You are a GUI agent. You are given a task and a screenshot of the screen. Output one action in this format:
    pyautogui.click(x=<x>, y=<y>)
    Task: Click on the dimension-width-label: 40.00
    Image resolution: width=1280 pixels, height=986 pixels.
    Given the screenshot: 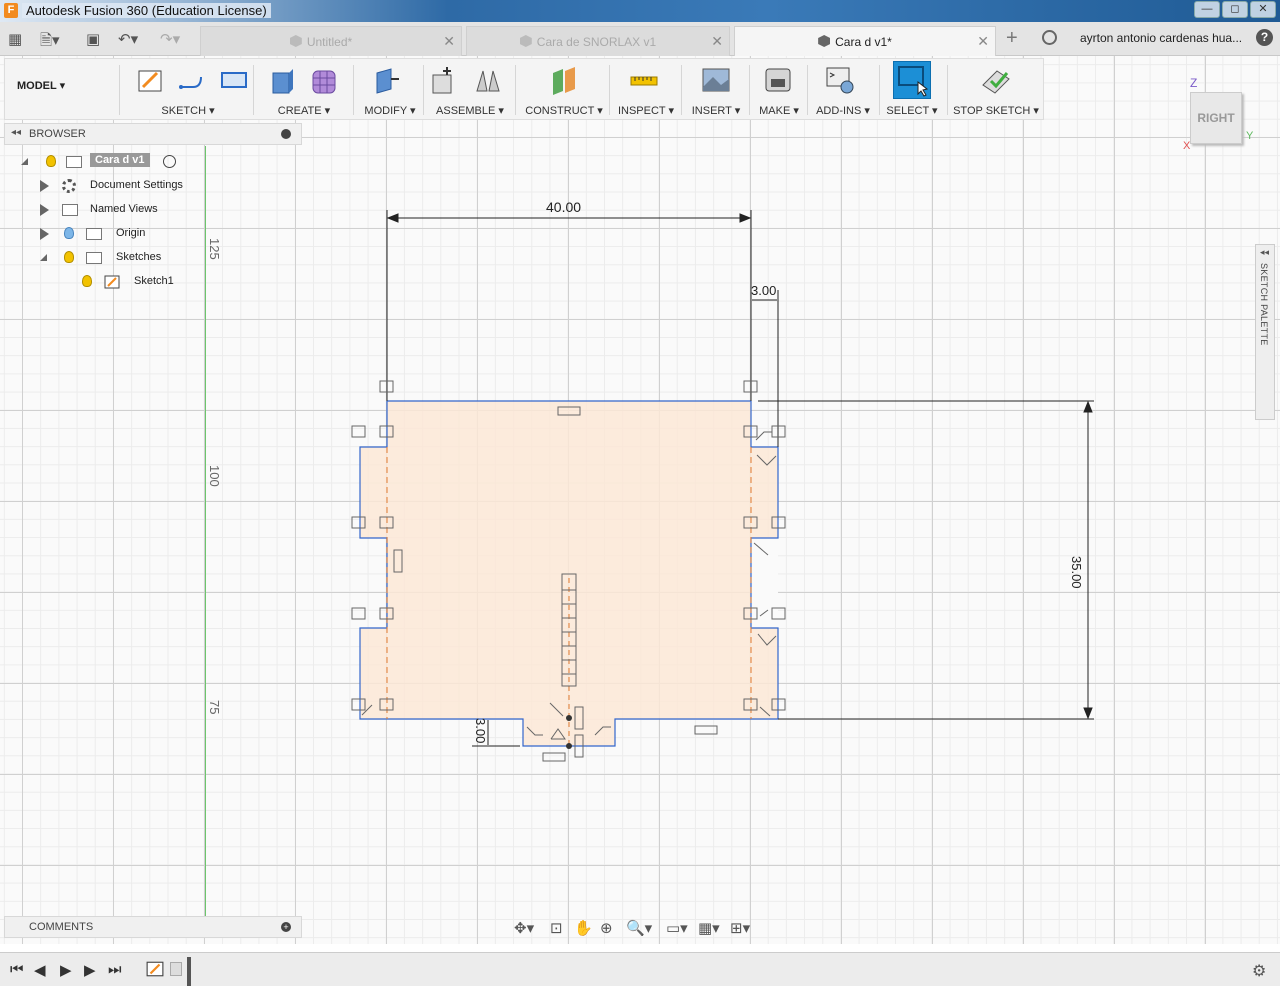 What is the action you would take?
    pyautogui.click(x=563, y=207)
    